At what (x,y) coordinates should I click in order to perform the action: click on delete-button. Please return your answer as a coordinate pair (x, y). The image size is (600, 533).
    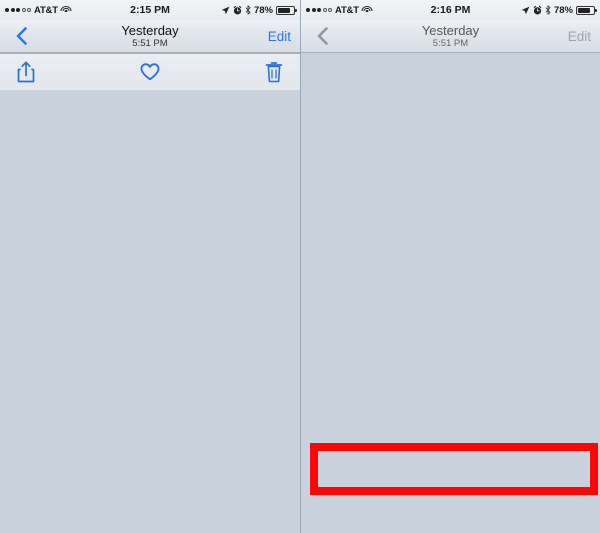
    Looking at the image, I should click on (274, 72).